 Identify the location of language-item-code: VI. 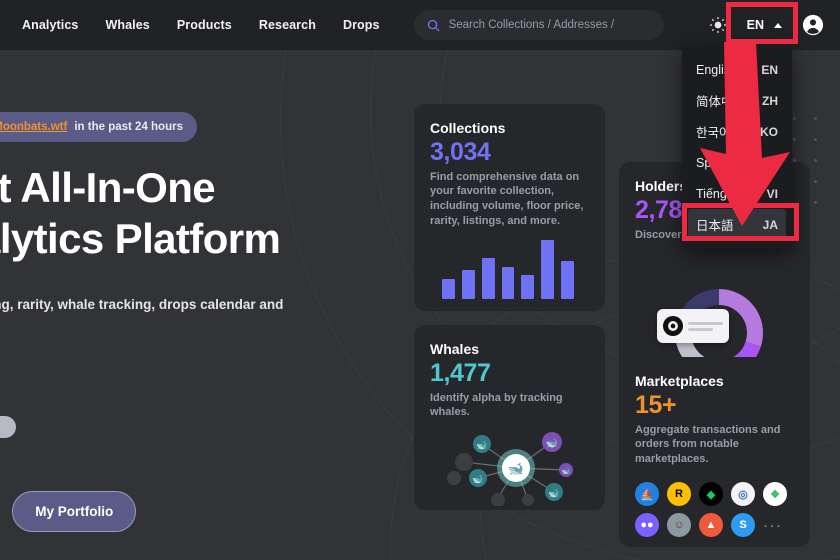
(772, 193).